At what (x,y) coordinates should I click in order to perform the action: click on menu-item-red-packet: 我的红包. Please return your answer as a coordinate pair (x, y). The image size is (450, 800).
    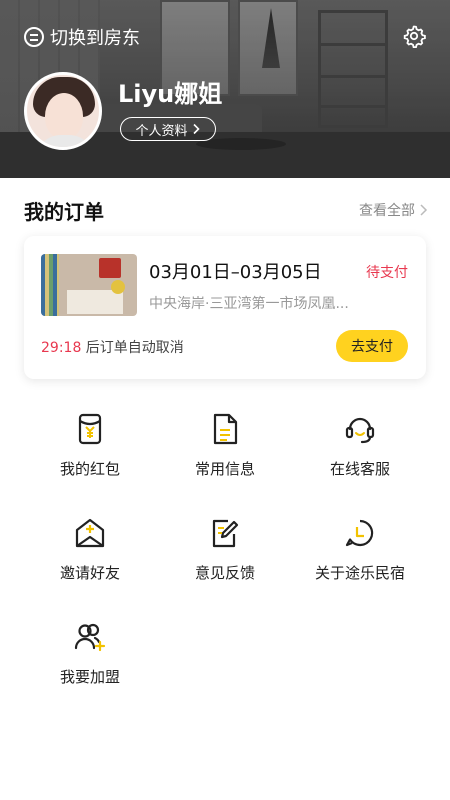
    Looking at the image, I should click on (90, 445).